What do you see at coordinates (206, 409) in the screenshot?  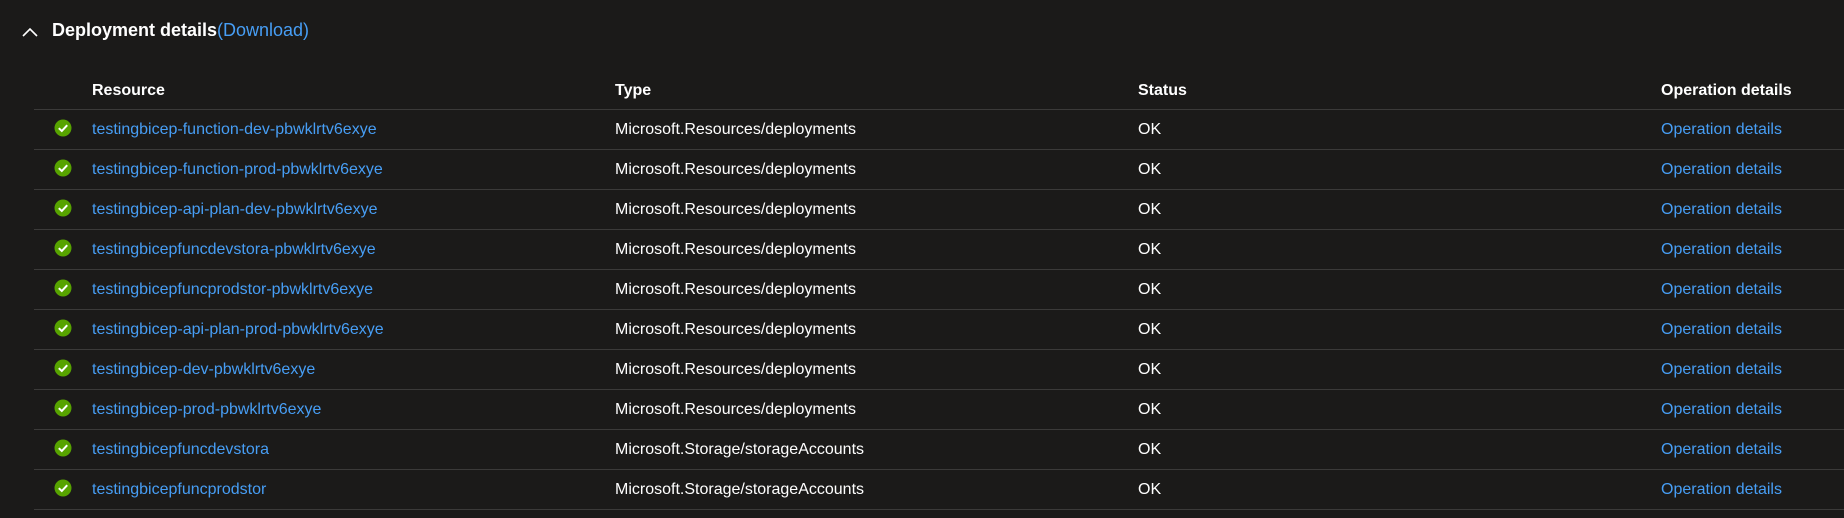 I see `resource-link: testingbicep-prod-pbwklrtv6exye` at bounding box center [206, 409].